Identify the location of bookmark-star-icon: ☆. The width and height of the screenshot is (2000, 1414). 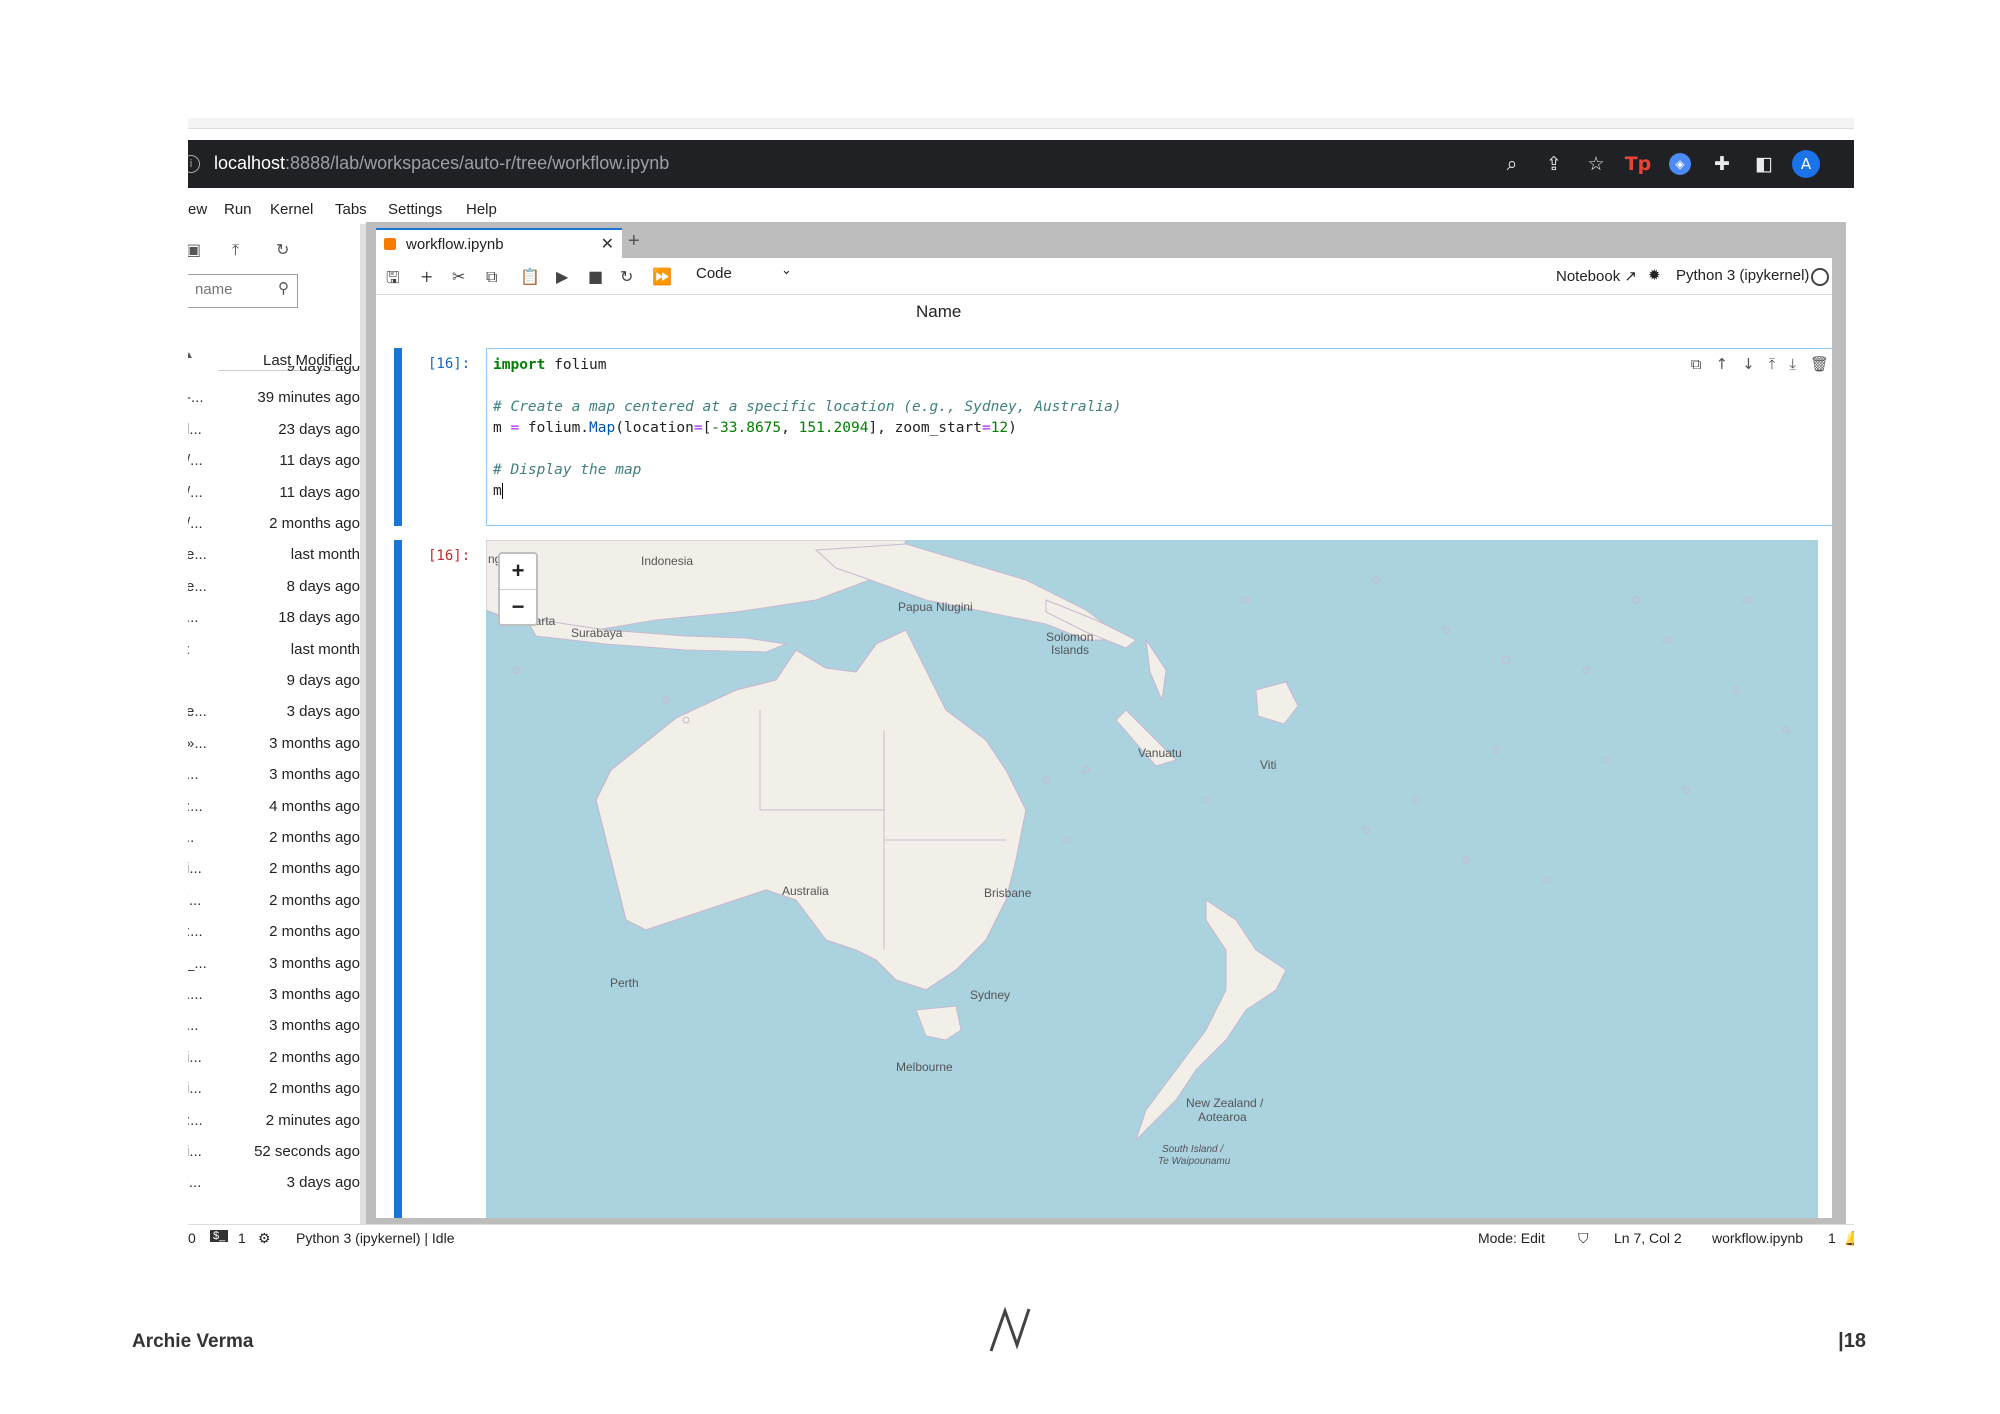
(1596, 164).